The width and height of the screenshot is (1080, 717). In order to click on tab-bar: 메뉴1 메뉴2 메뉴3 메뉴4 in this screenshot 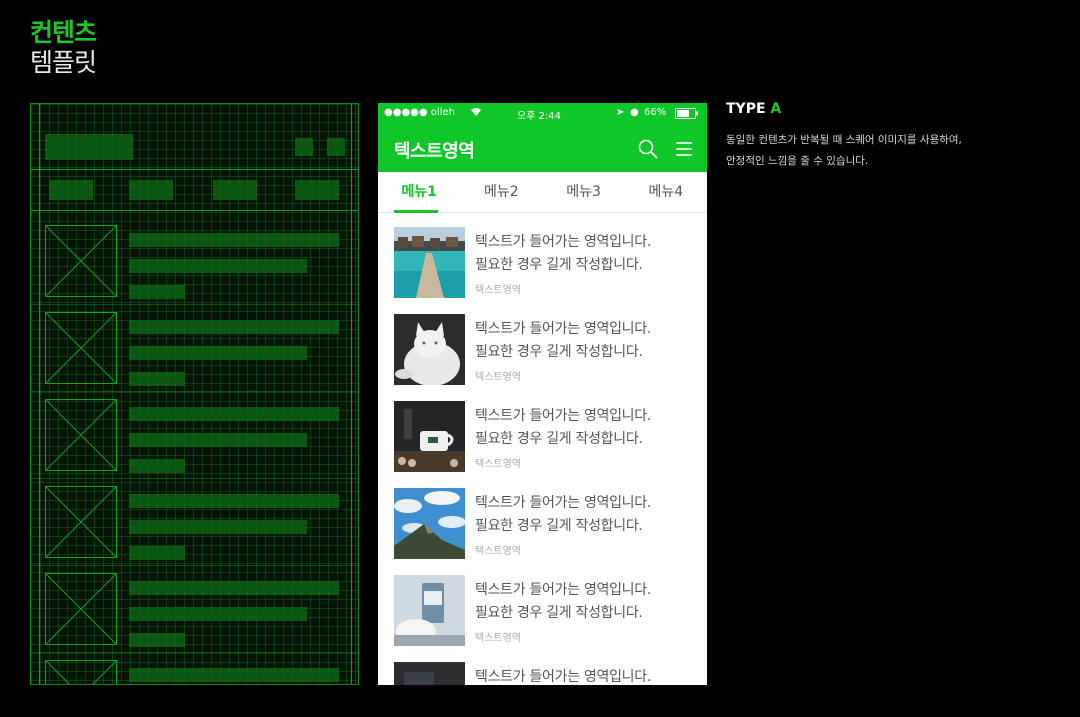, I will do `click(542, 192)`.